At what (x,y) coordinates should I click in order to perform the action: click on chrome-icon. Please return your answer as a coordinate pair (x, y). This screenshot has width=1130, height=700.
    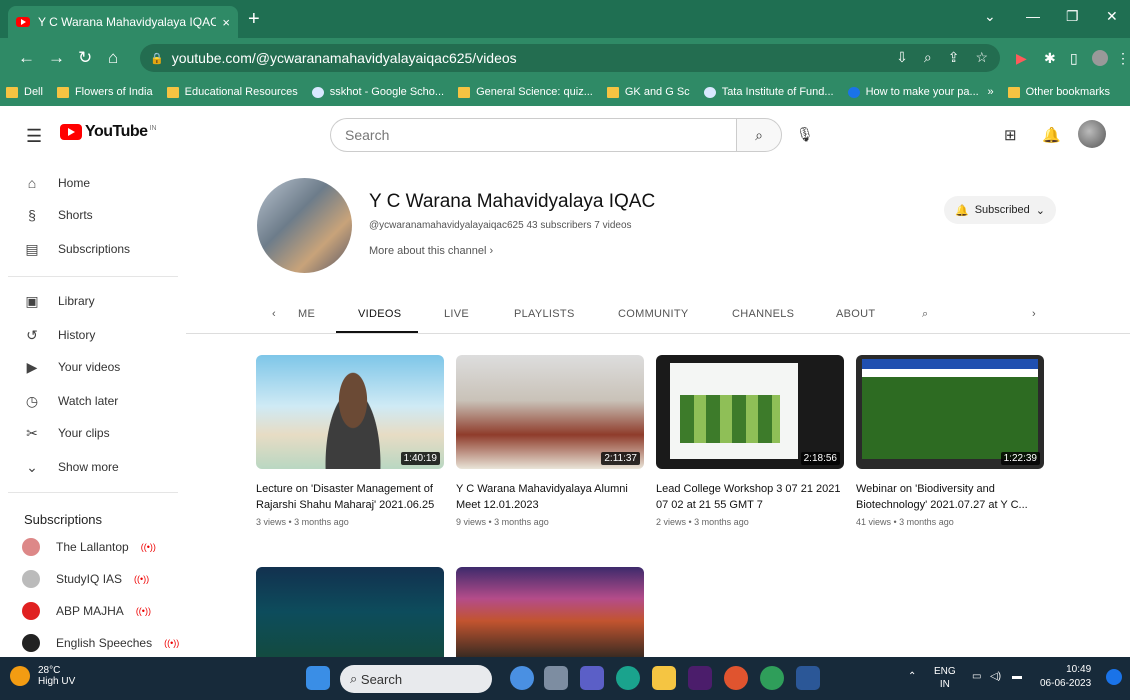
    Looking at the image, I should click on (772, 678).